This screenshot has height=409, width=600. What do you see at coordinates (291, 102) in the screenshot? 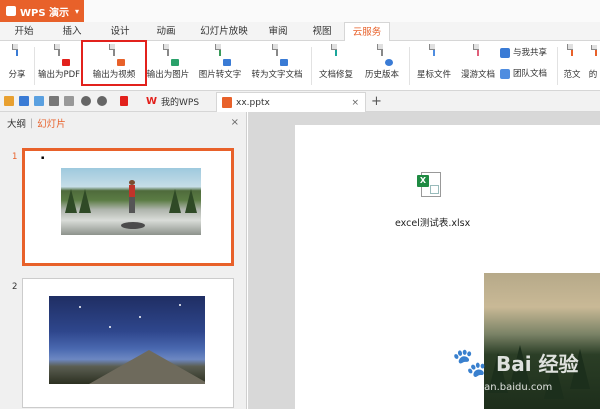
I see `tab-document: xx.pptx ×` at bounding box center [291, 102].